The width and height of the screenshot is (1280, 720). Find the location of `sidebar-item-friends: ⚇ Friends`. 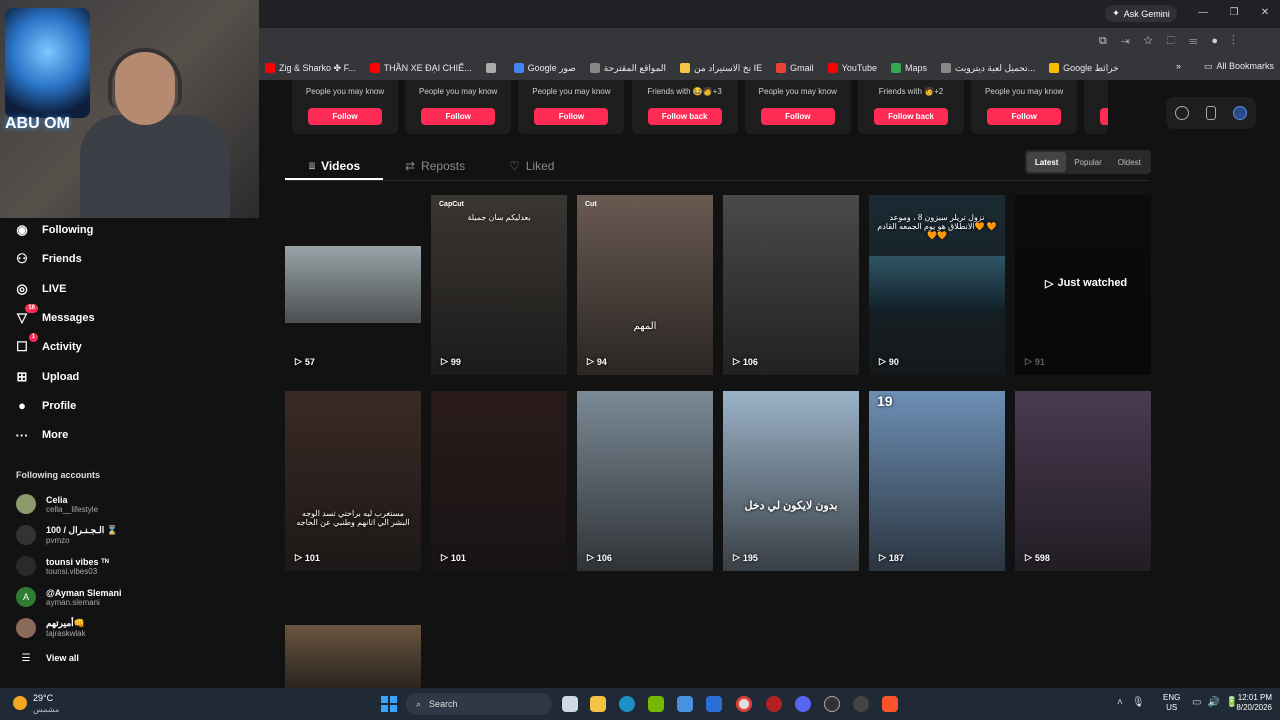

sidebar-item-friends: ⚇ Friends is located at coordinates (114, 259).